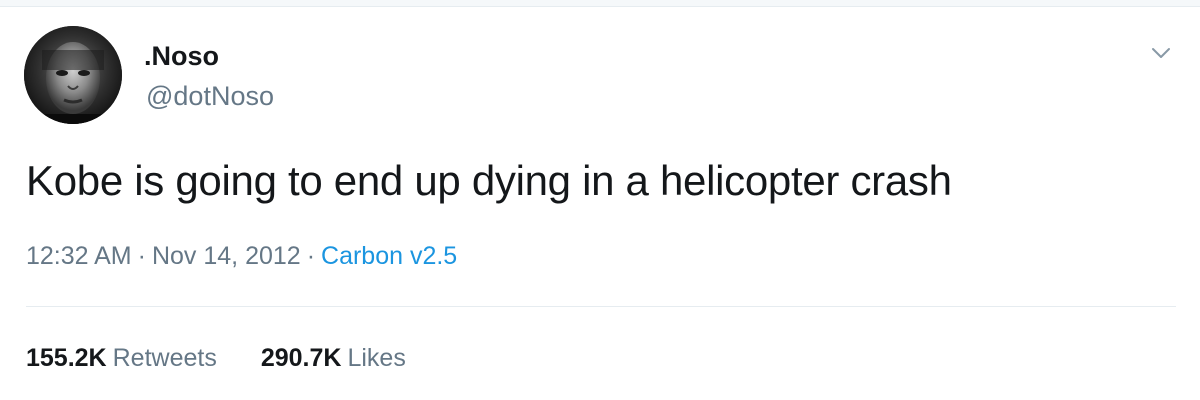  Describe the element at coordinates (389, 256) in the screenshot. I see `tweet-source-link: Carbon v2.5` at that location.